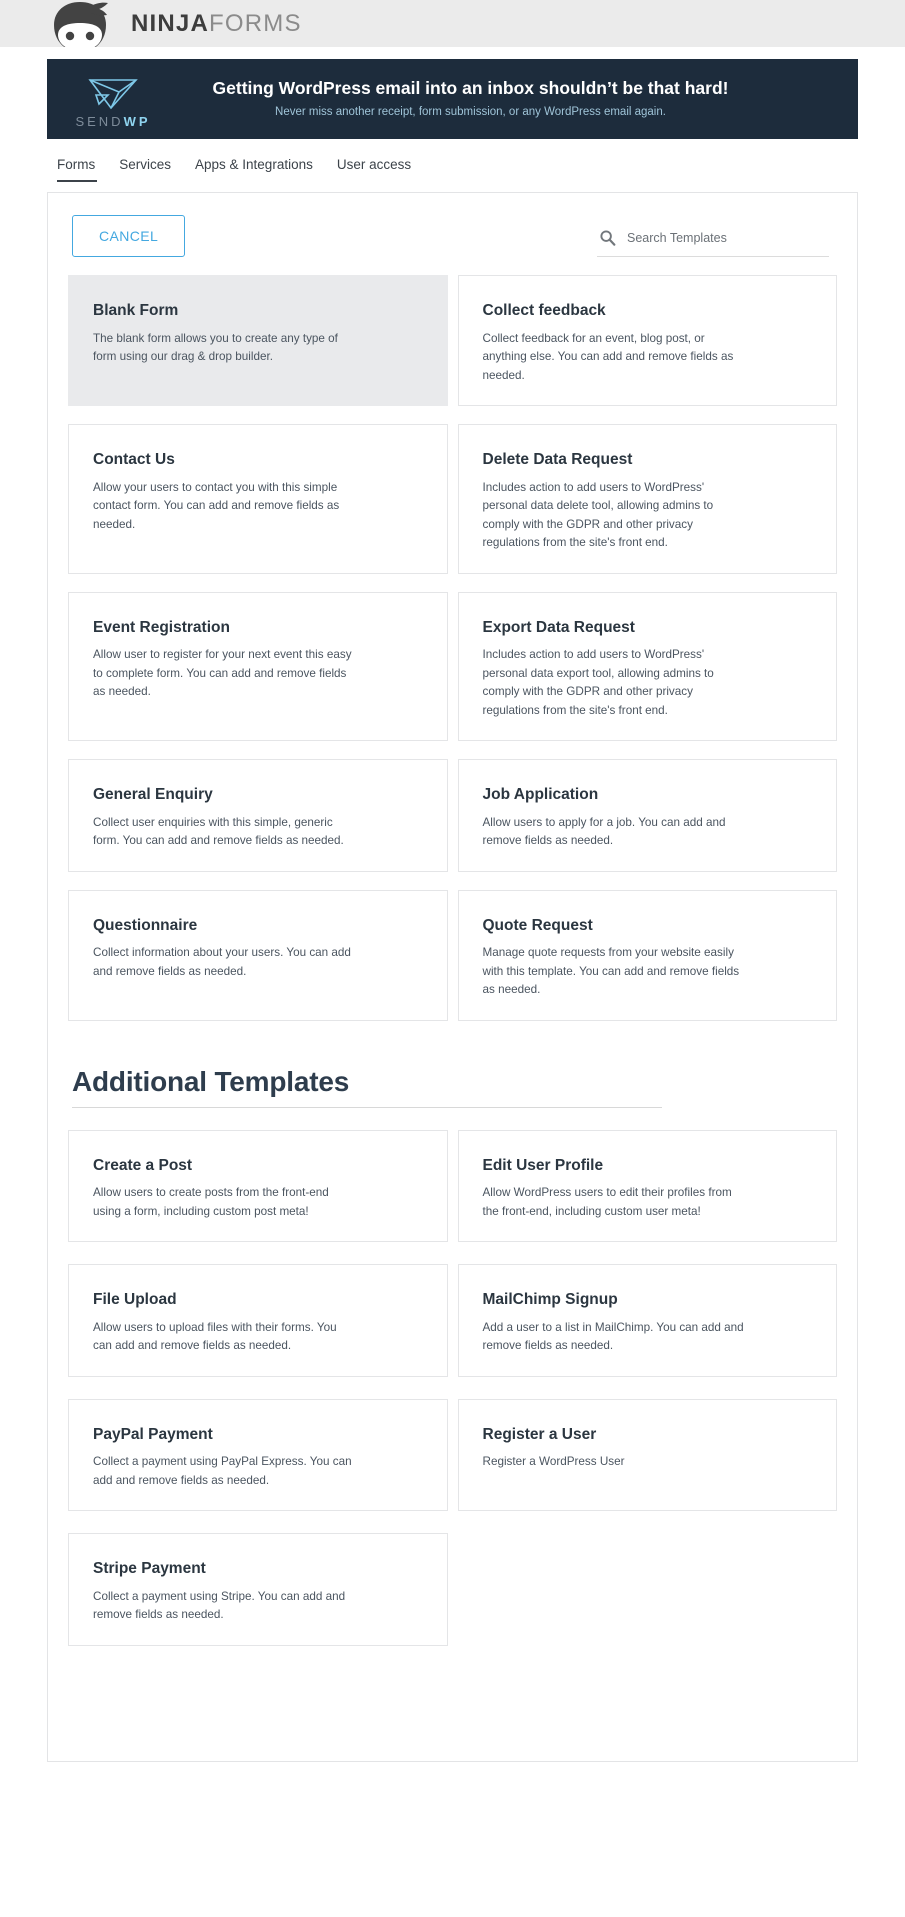 Image resolution: width=905 pixels, height=1917 pixels. What do you see at coordinates (452, 236) in the screenshot?
I see `panel-toolbar: CANCEL` at bounding box center [452, 236].